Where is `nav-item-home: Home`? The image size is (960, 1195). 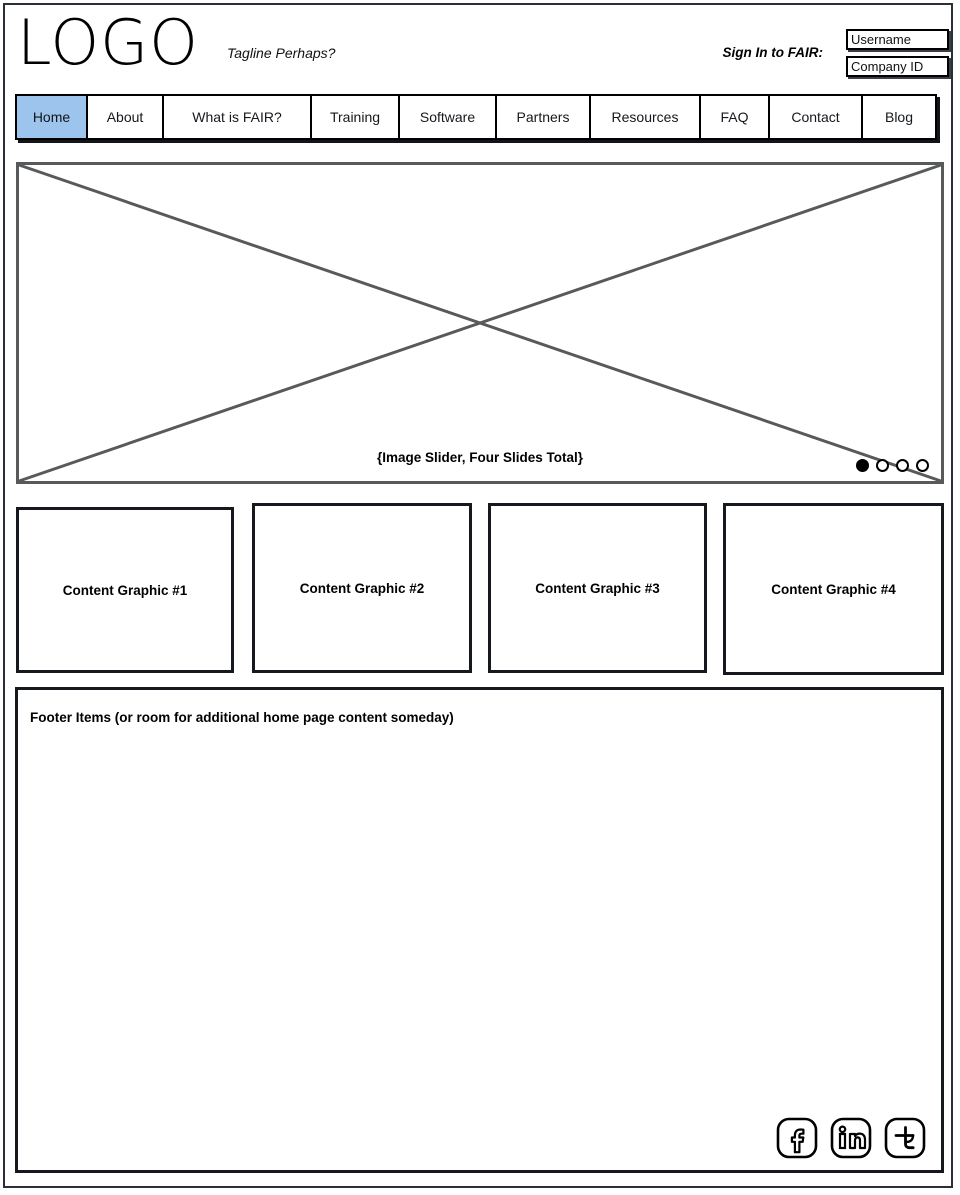 nav-item-home: Home is located at coordinates (51, 117).